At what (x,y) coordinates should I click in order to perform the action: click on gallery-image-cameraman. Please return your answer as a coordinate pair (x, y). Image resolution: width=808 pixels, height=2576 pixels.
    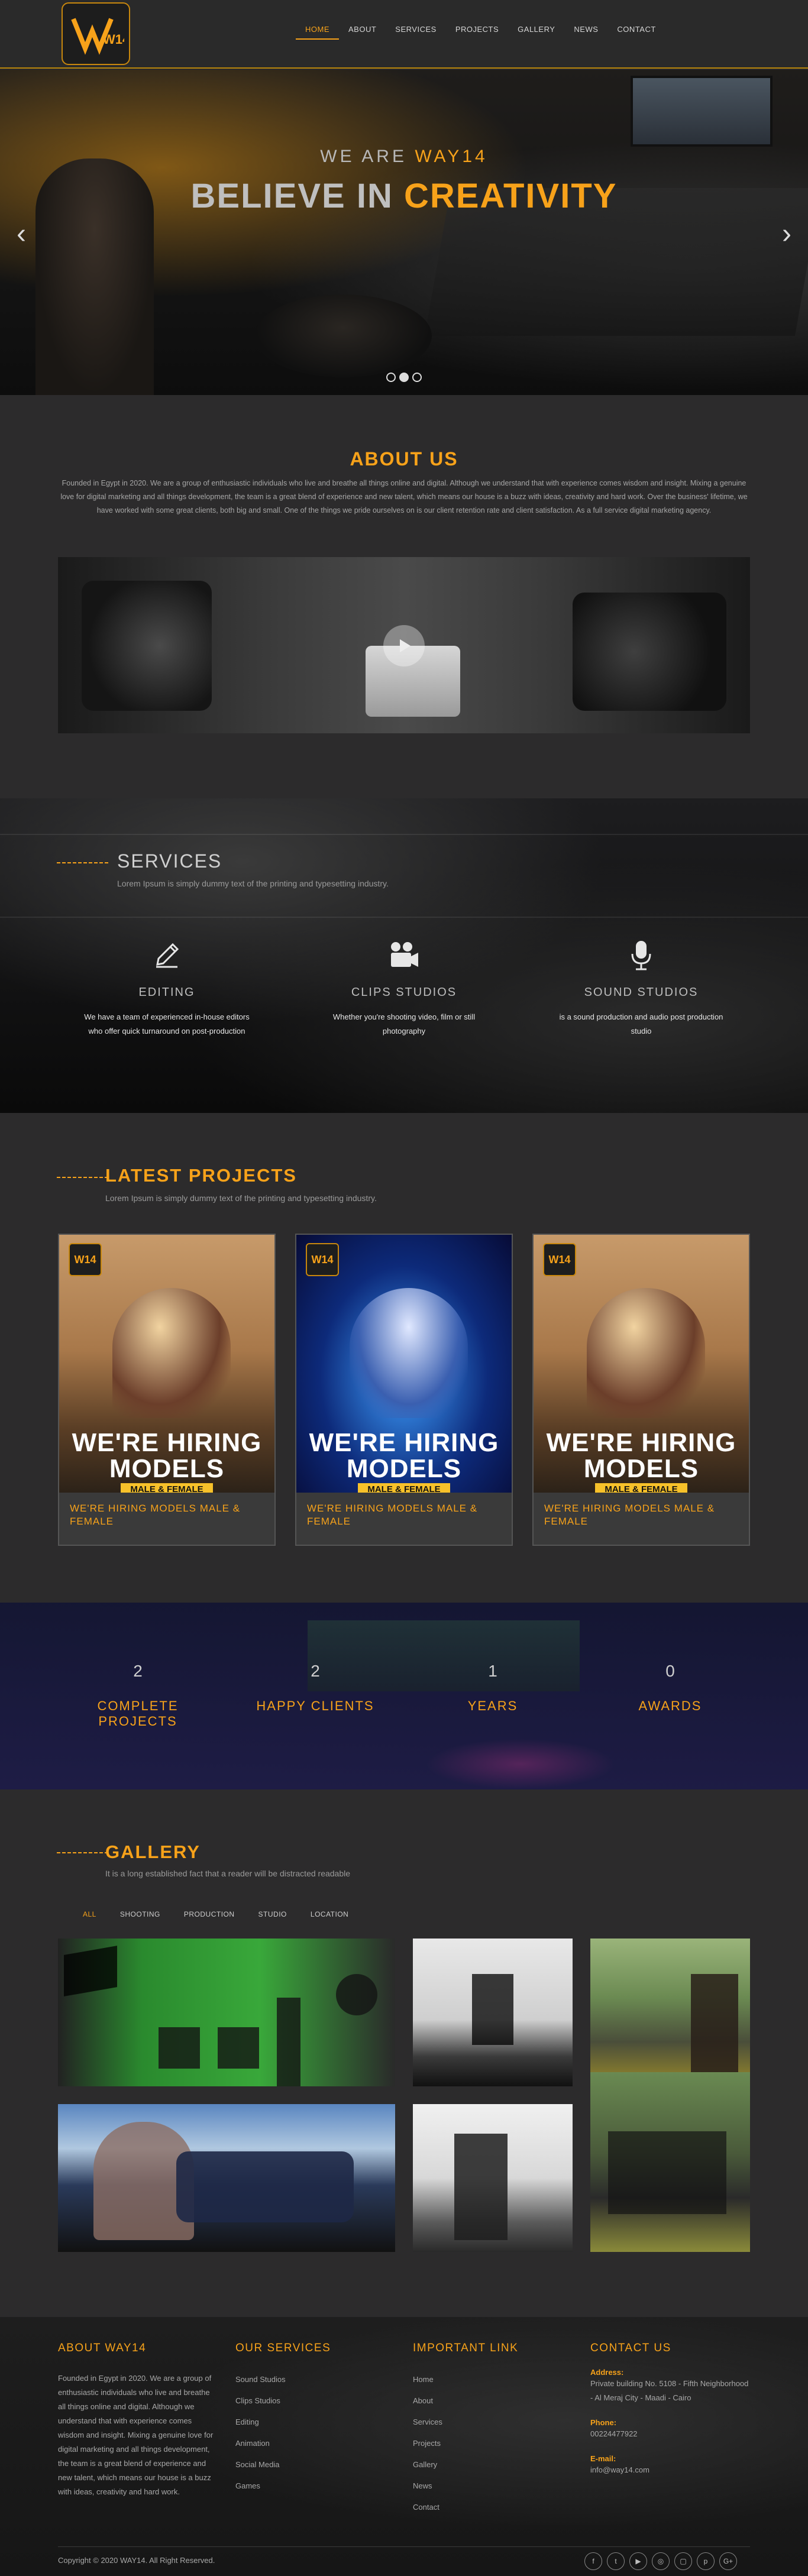
    Looking at the image, I should click on (226, 2178).